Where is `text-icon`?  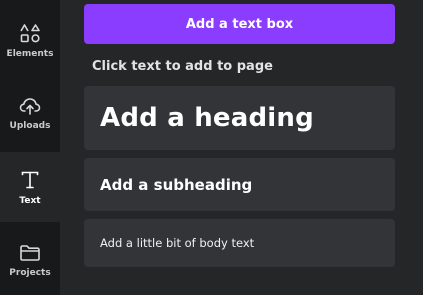 text-icon is located at coordinates (30, 180).